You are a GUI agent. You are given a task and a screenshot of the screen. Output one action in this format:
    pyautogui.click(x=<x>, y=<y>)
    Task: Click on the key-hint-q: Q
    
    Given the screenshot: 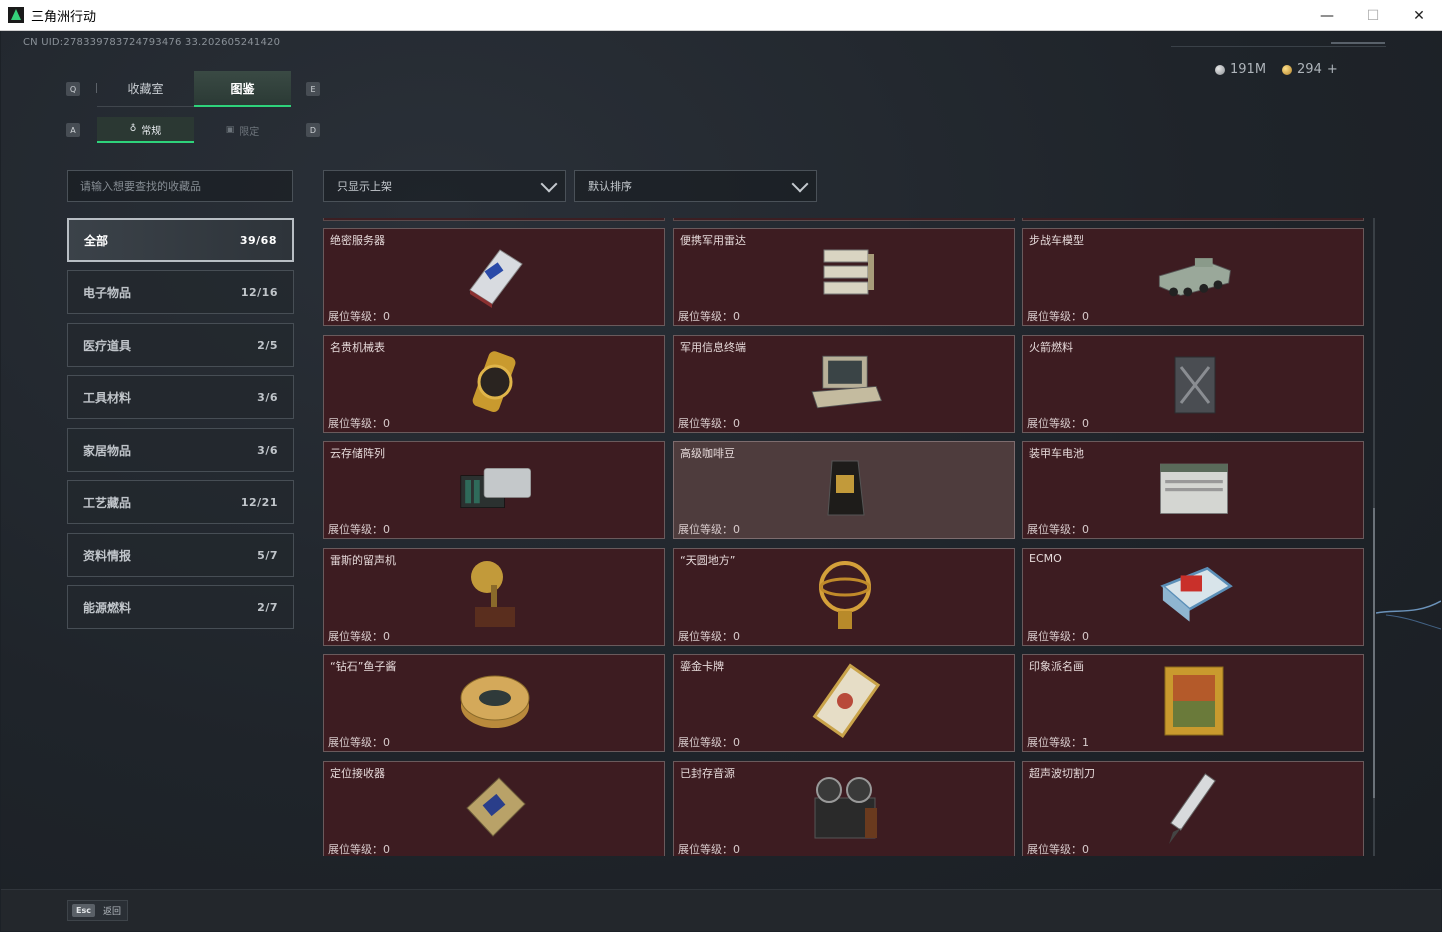 What is the action you would take?
    pyautogui.click(x=73, y=89)
    